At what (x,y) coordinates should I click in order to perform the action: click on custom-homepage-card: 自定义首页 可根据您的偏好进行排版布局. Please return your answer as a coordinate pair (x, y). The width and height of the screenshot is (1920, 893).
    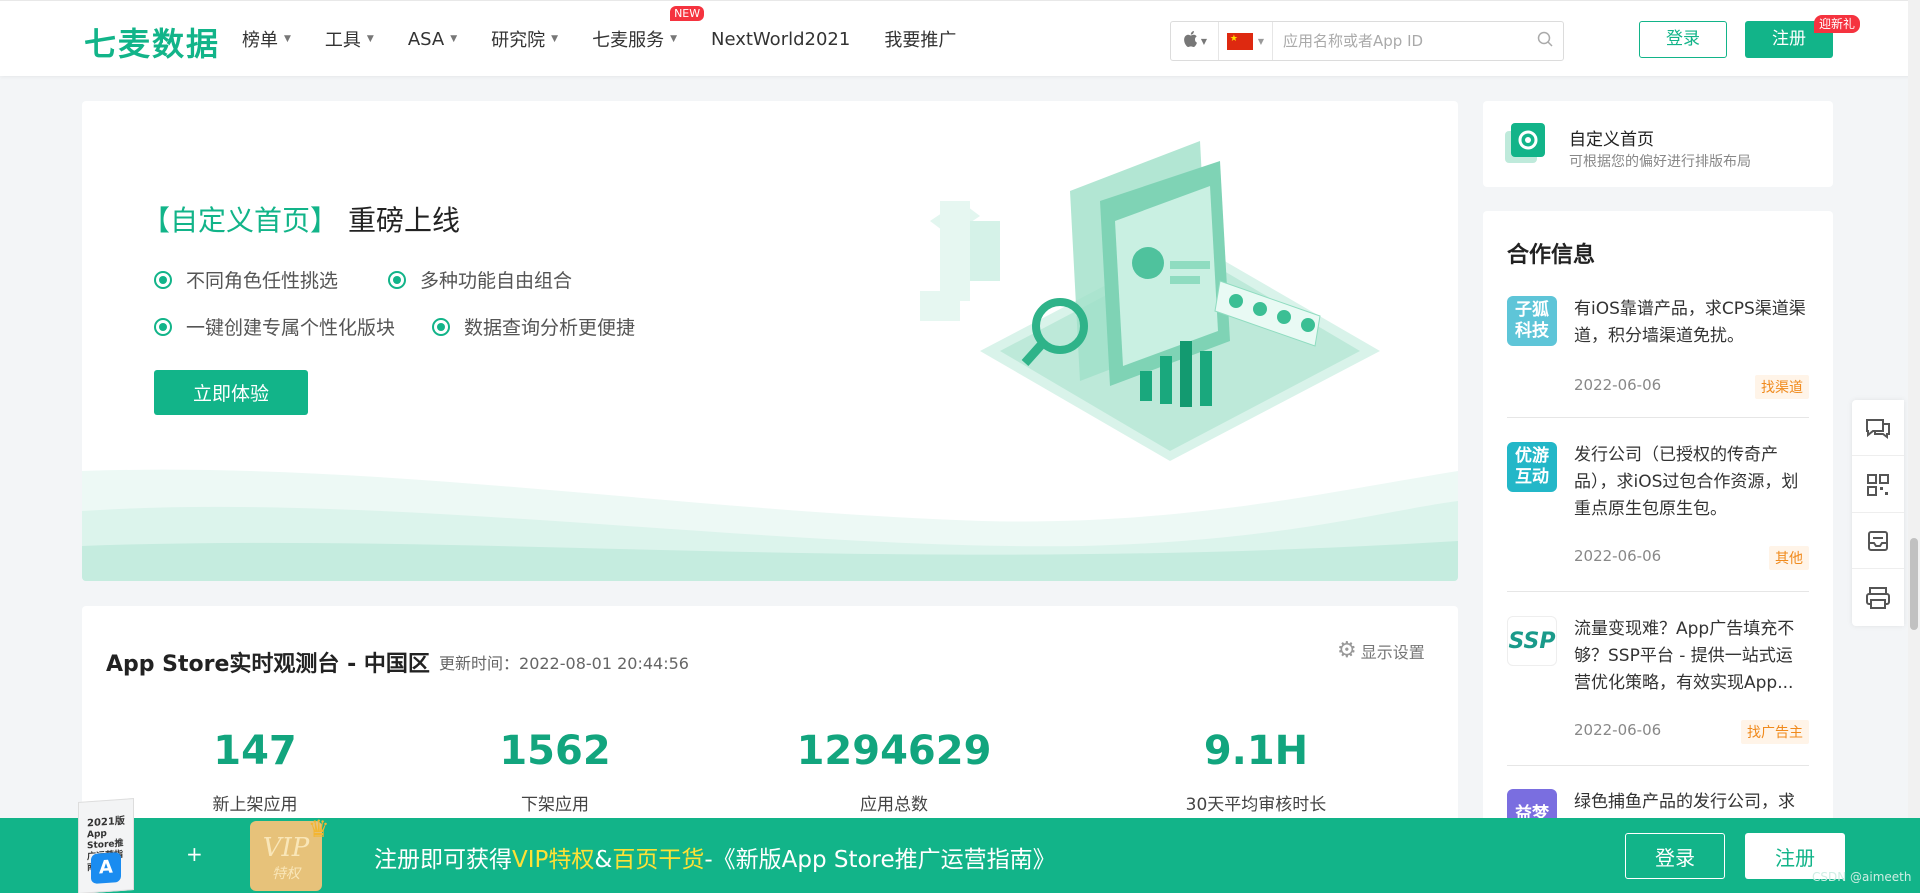
    Looking at the image, I should click on (1658, 144).